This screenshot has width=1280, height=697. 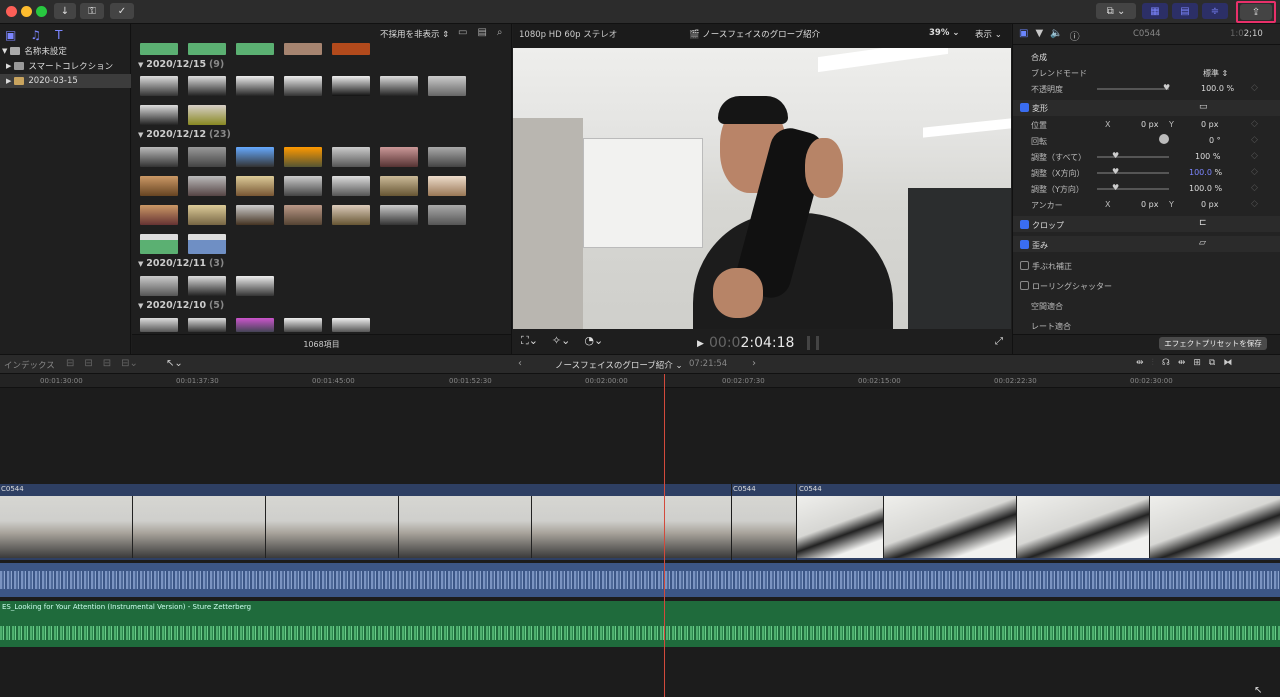 What do you see at coordinates (122, 11) in the screenshot?
I see `background-tasks-button: ✓` at bounding box center [122, 11].